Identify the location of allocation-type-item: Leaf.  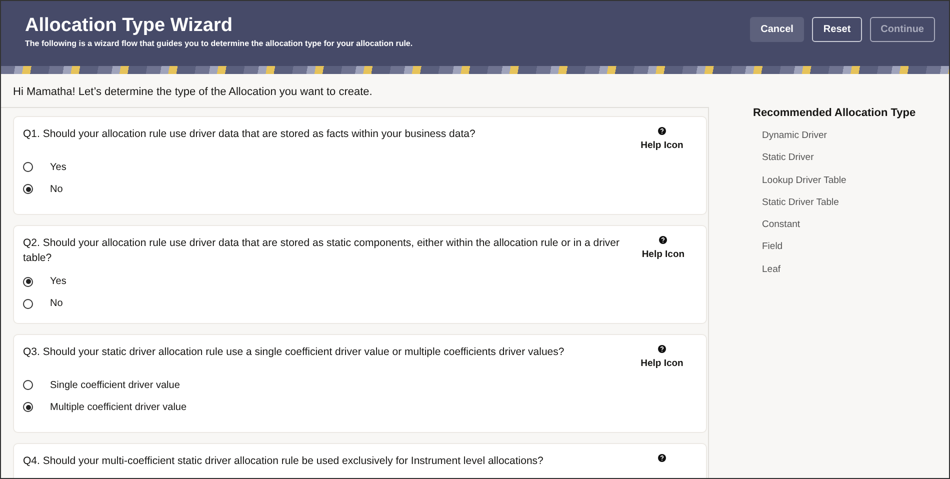
(772, 269).